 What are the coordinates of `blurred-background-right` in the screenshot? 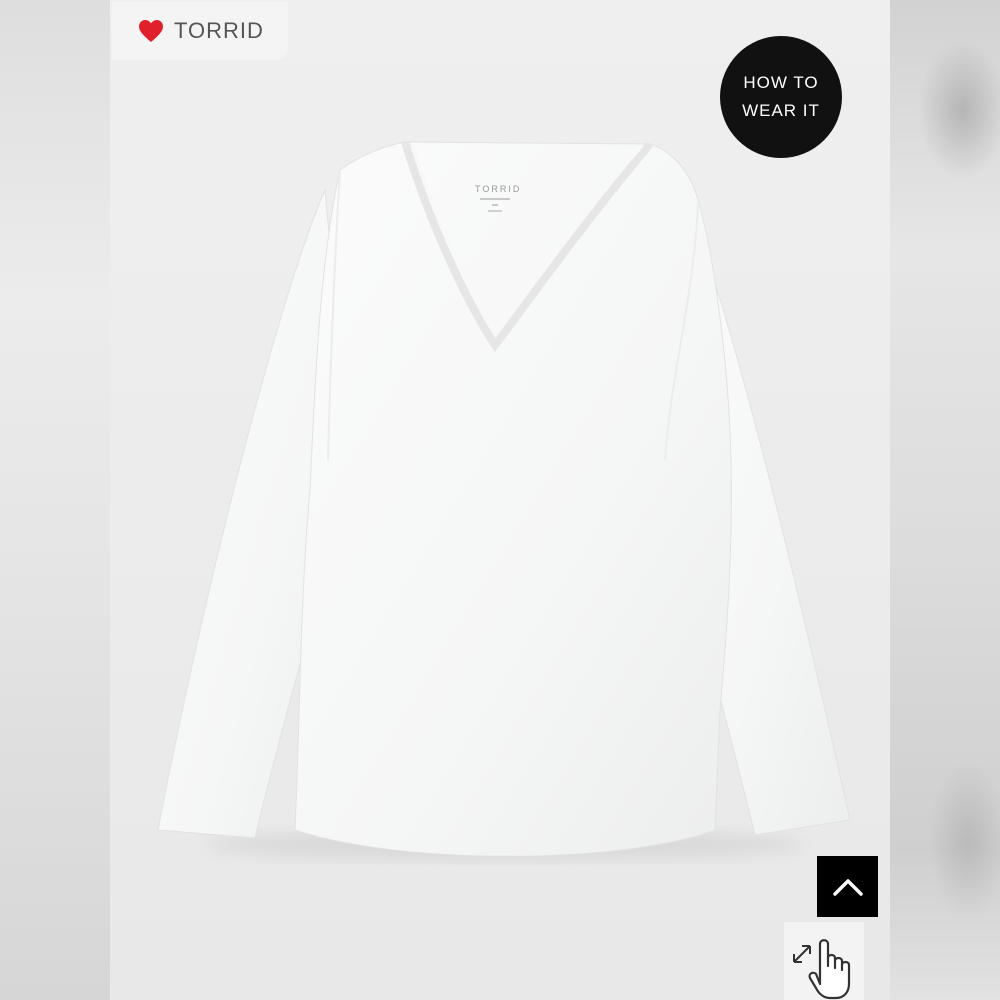 It's located at (944, 500).